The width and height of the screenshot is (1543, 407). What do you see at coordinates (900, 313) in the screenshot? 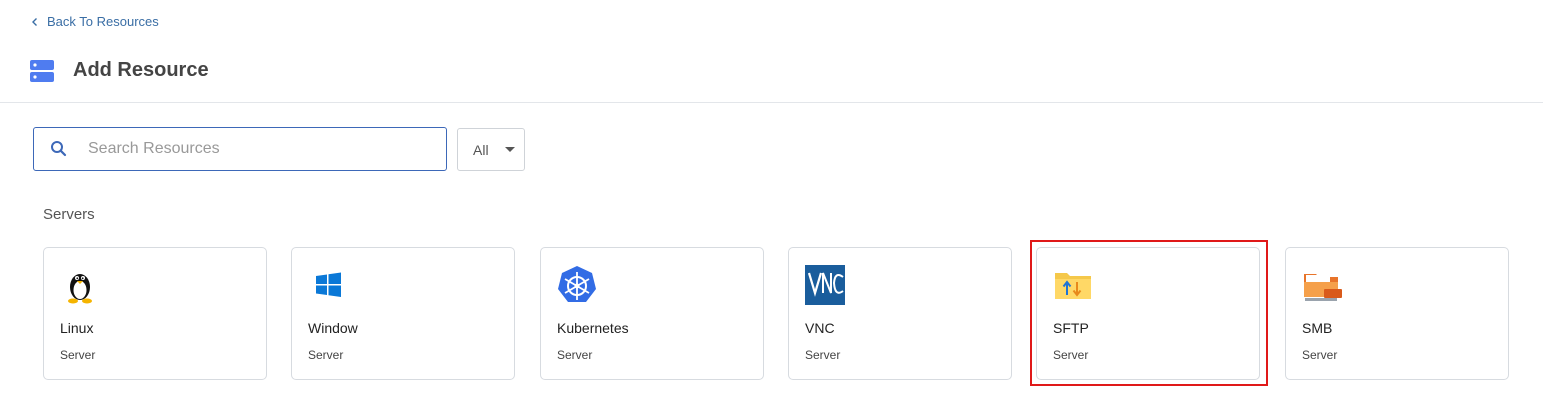
I see `resource-card-vnc: VNC Server` at bounding box center [900, 313].